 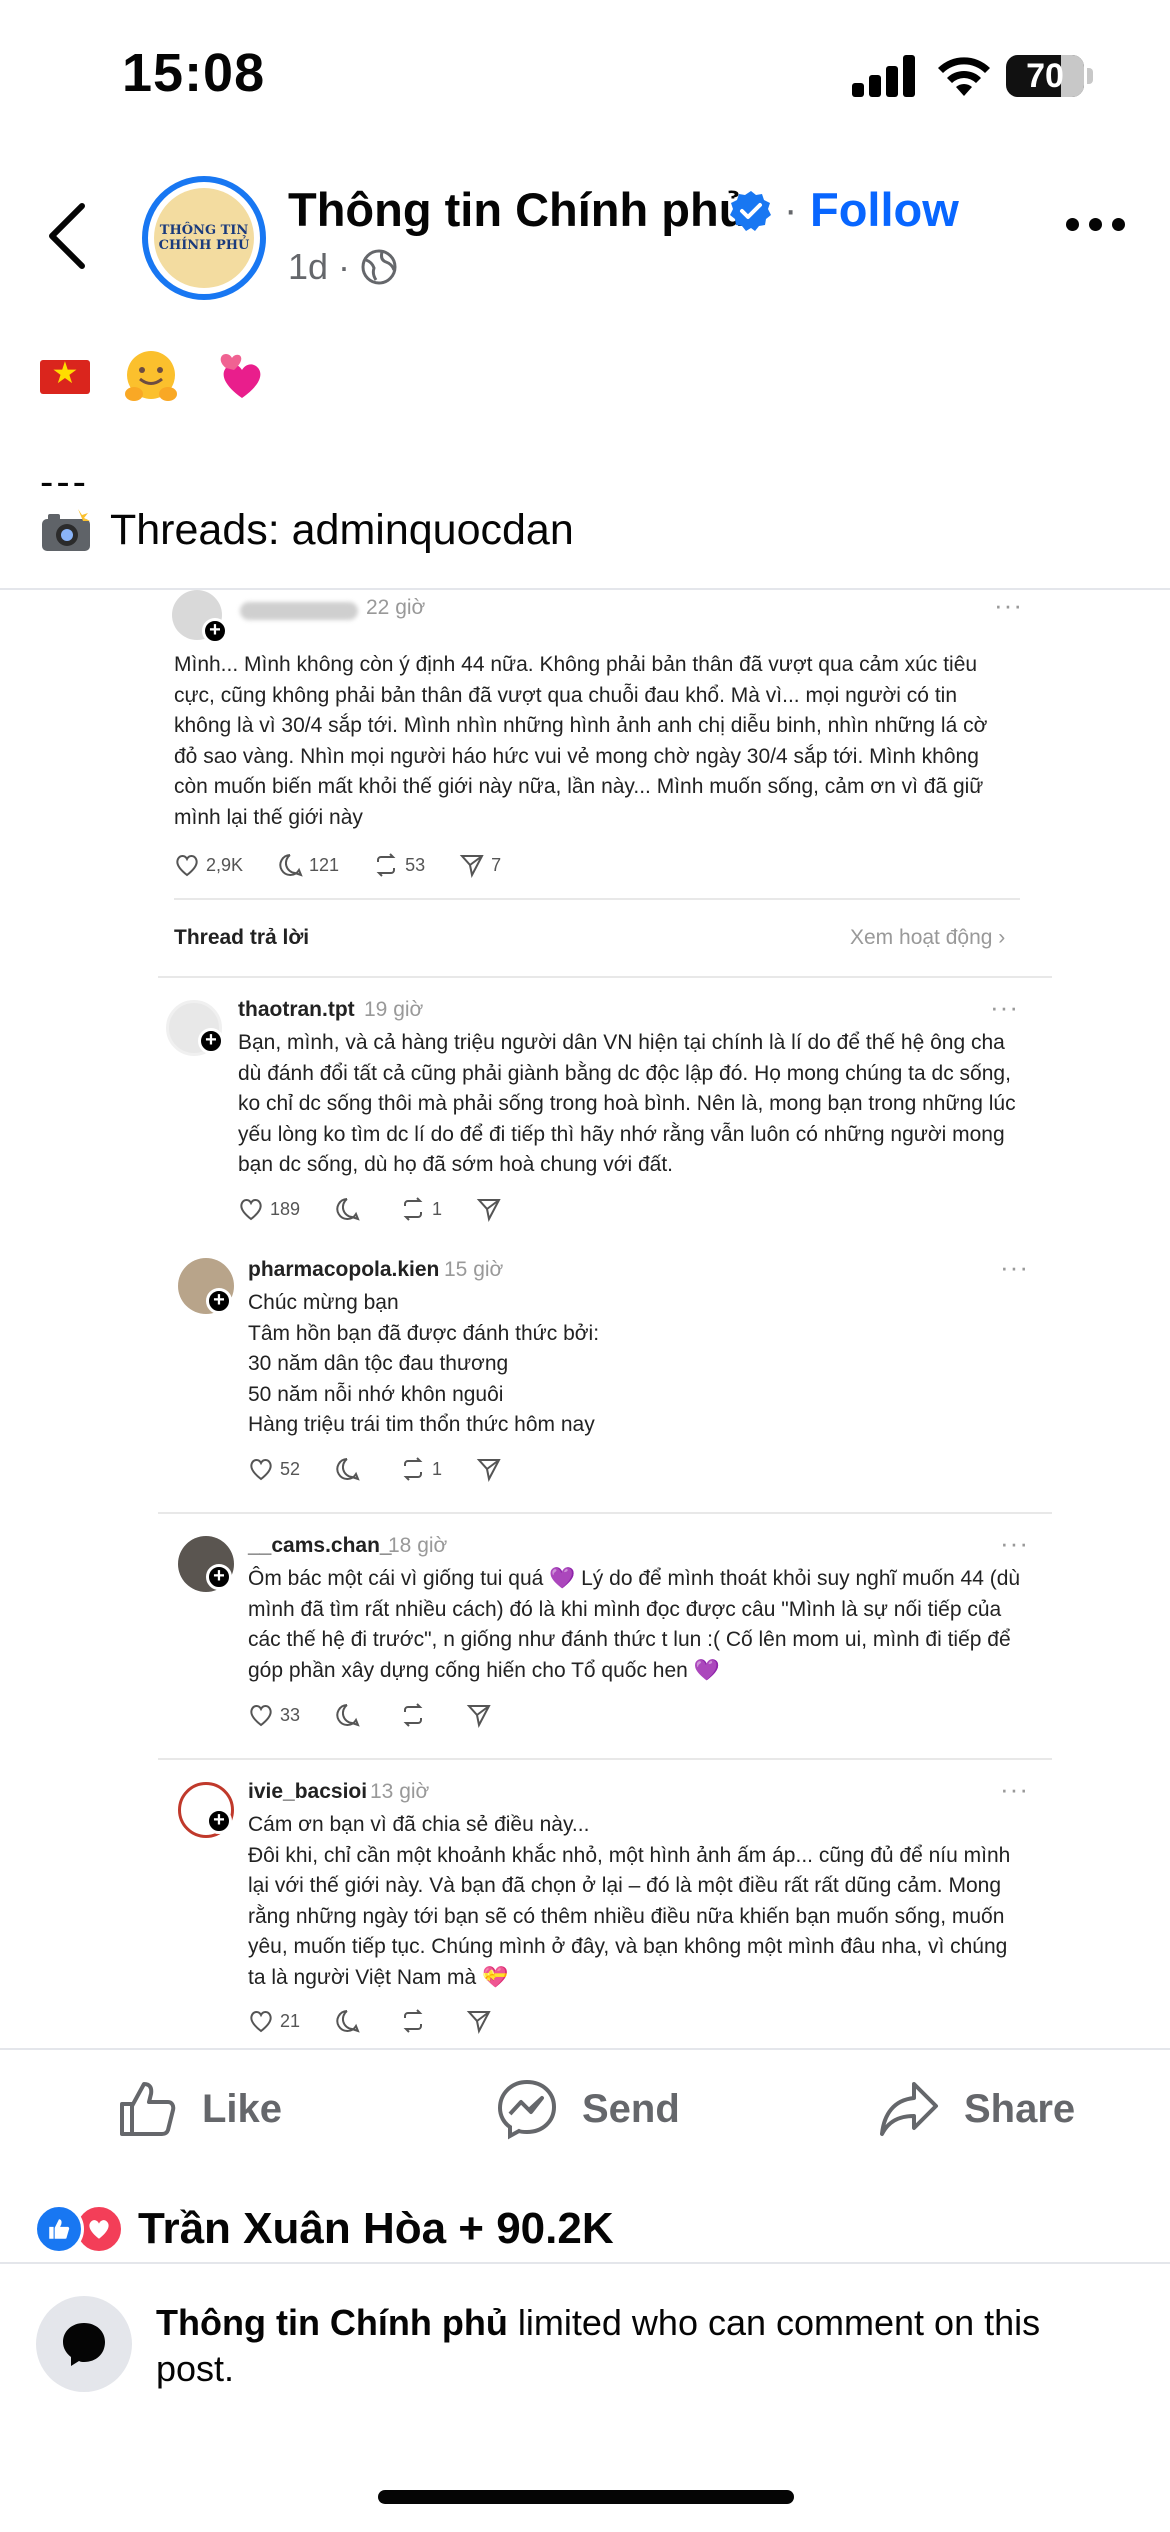 I want to click on post-emoji-row, so click(x=155, y=377).